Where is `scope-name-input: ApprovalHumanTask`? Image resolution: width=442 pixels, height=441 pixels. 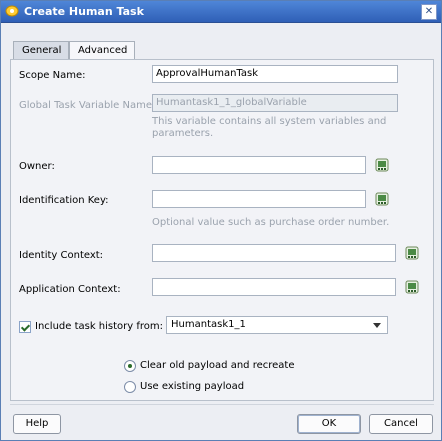 scope-name-input: ApprovalHumanTask is located at coordinates (275, 74).